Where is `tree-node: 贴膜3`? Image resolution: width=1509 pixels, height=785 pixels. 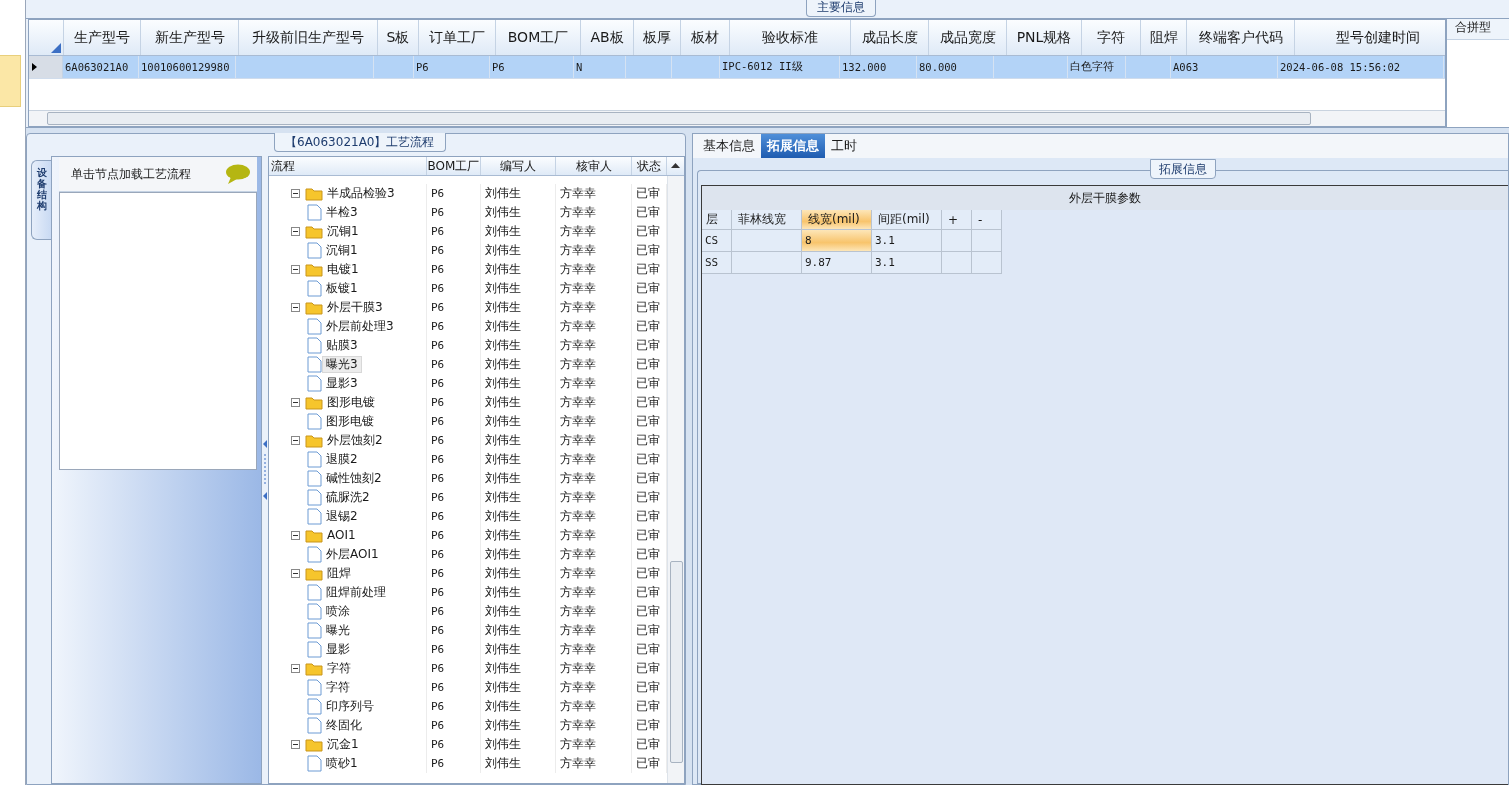 tree-node: 贴膜3 is located at coordinates (342, 345).